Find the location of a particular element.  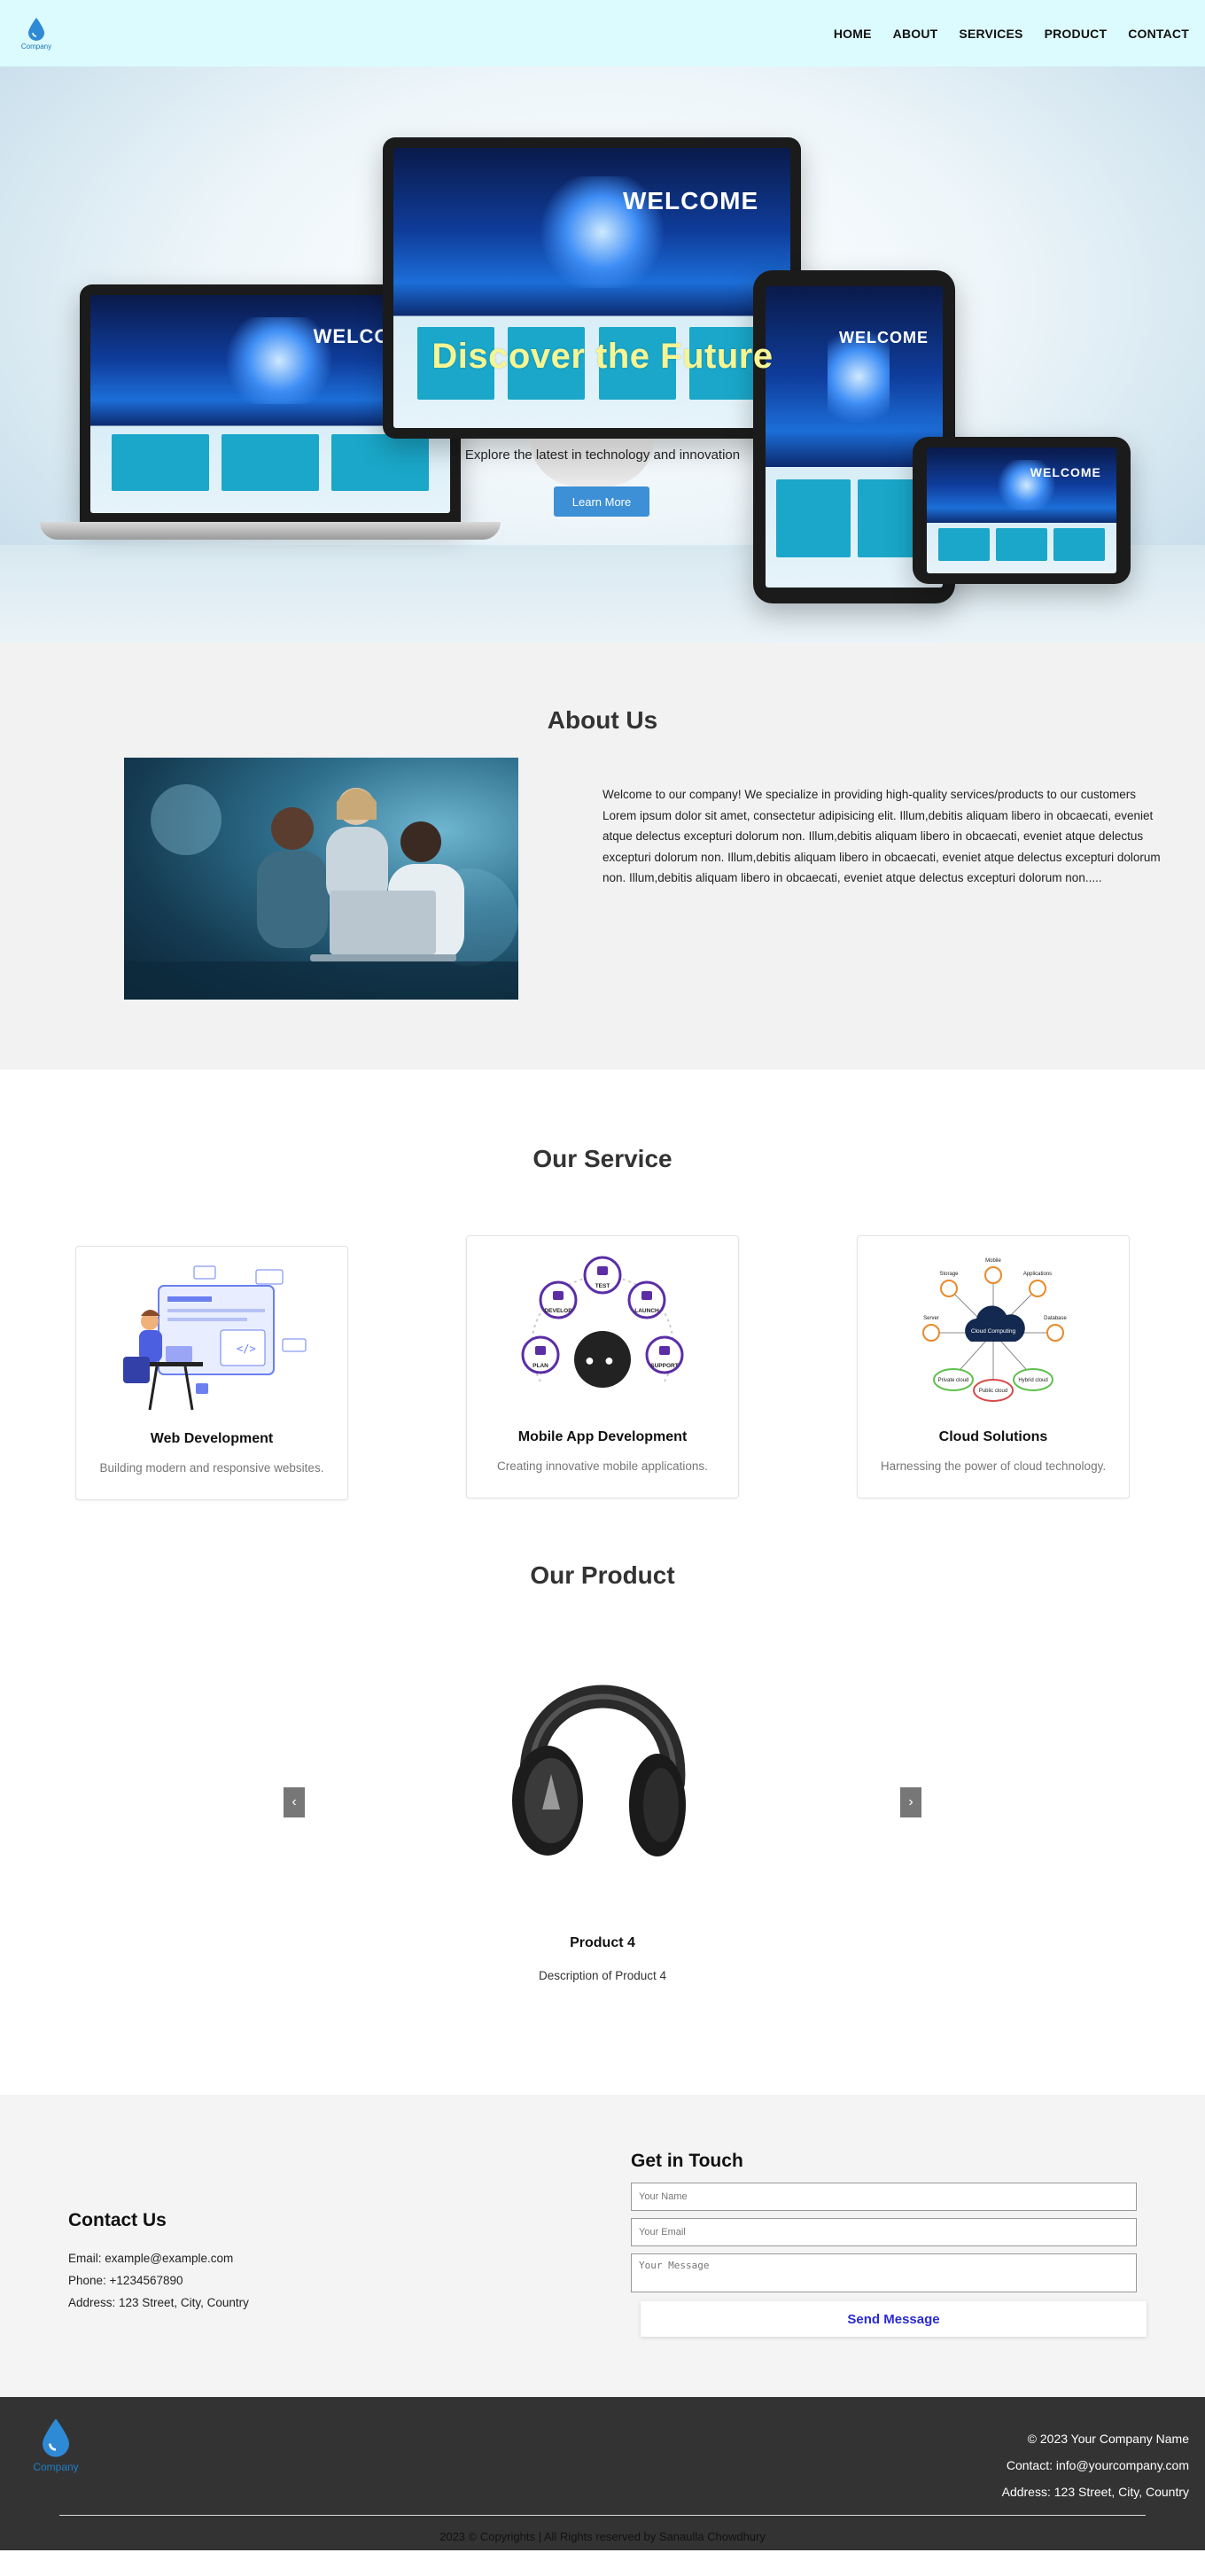

contact-phone: Phone: +1234567890 is located at coordinates (125, 2281).